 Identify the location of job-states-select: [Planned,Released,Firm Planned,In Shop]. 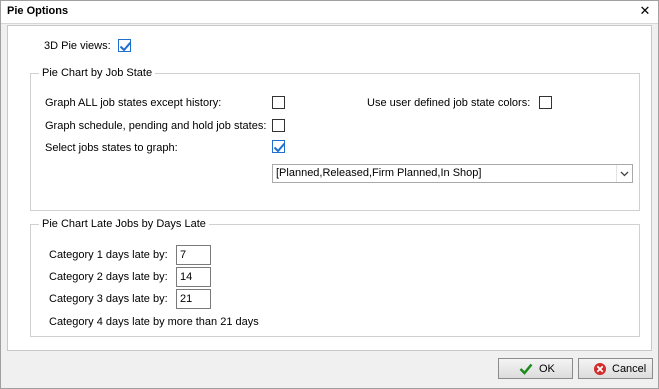
(452, 173).